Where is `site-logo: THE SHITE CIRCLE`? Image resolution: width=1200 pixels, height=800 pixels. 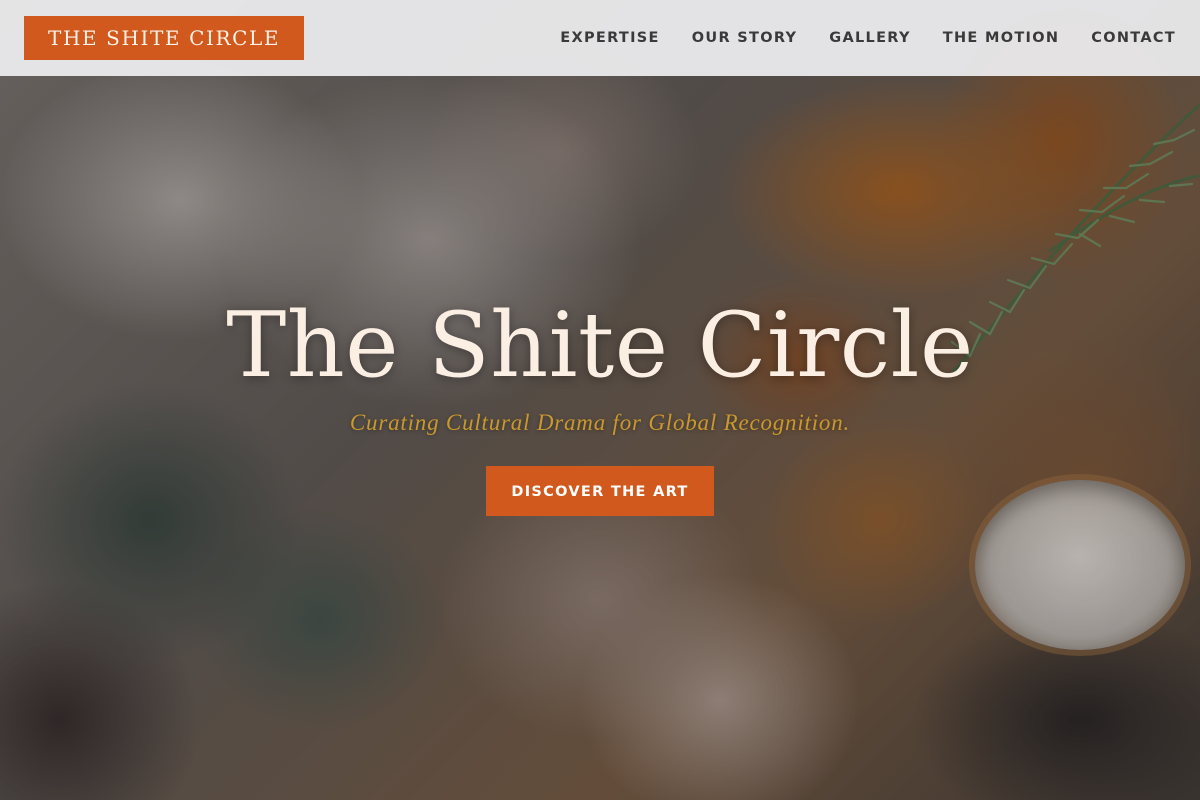
site-logo: THE SHITE CIRCLE is located at coordinates (164, 38).